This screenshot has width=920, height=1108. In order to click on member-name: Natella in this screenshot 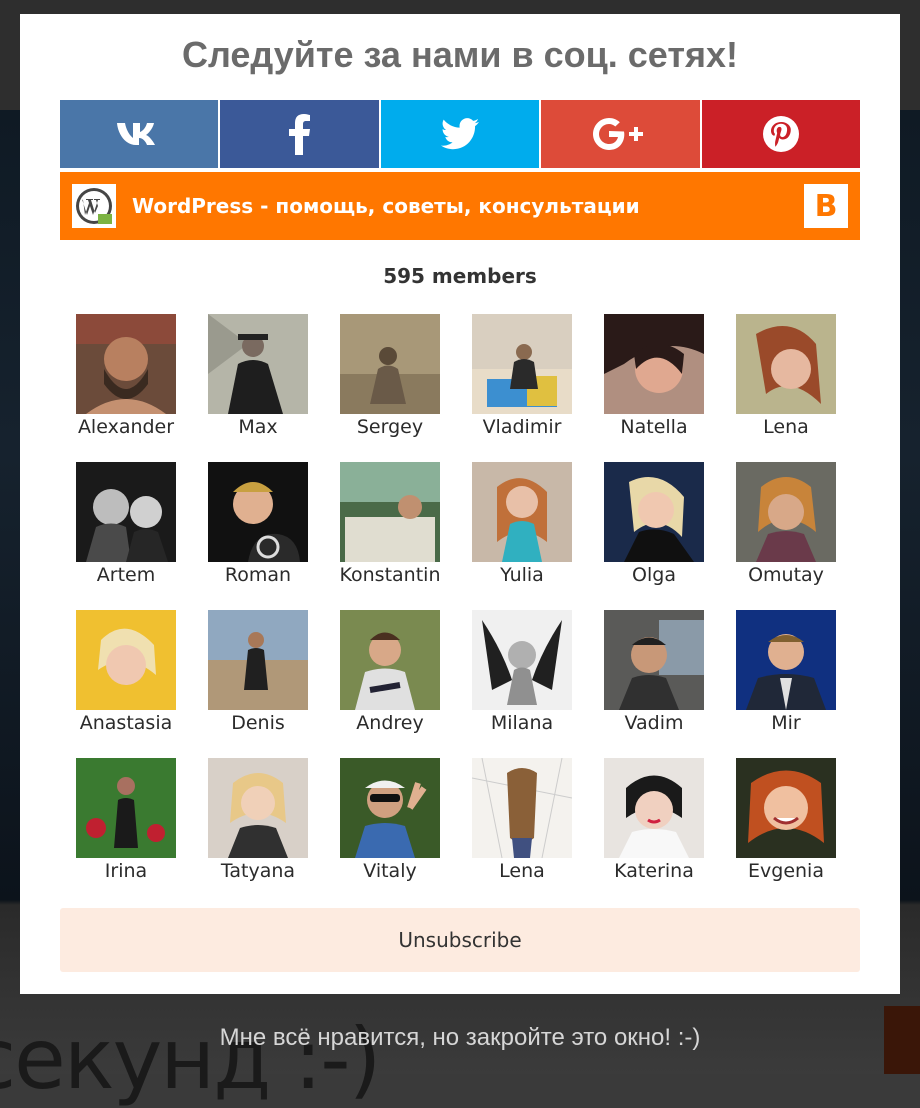, I will do `click(654, 427)`.